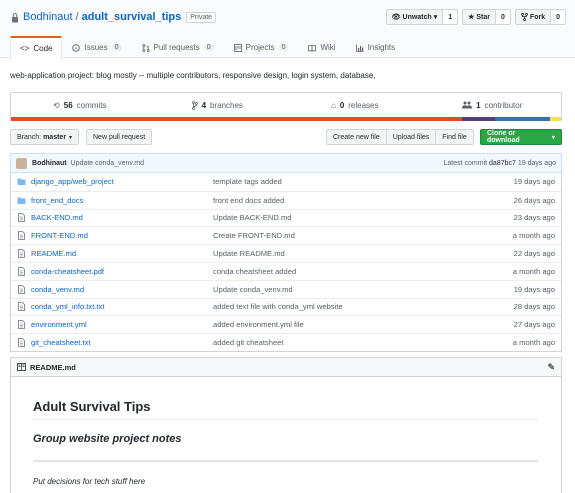  What do you see at coordinates (312, 47) in the screenshot?
I see `wiki-icon` at bounding box center [312, 47].